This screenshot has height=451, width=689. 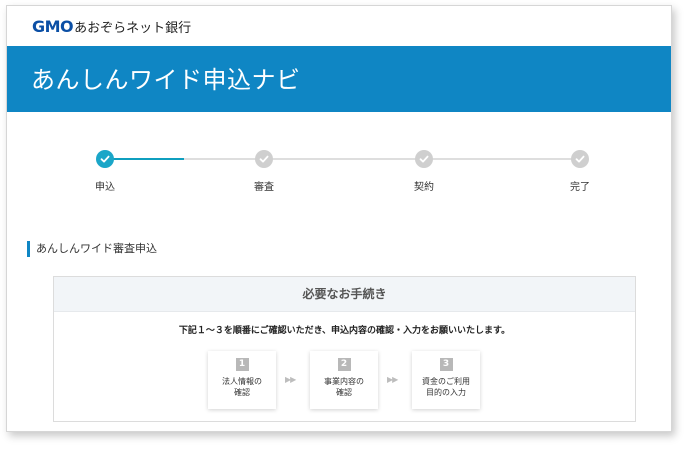 I want to click on procedure-text-1-line2: 確認, so click(x=242, y=392).